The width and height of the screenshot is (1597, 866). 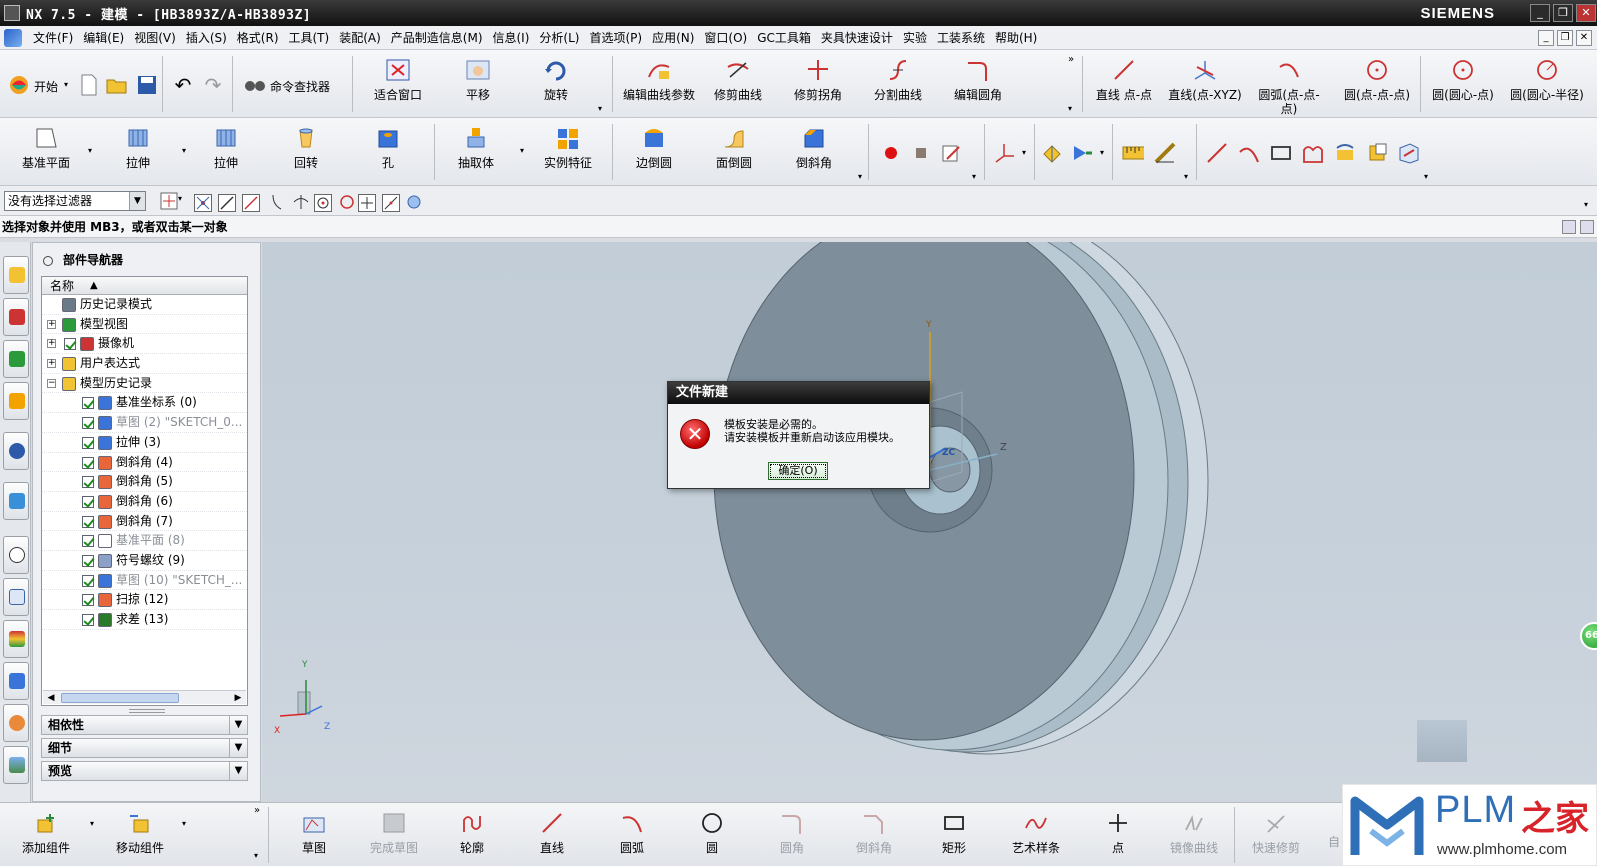 What do you see at coordinates (556, 80) in the screenshot?
I see `rotate-button: 旋转` at bounding box center [556, 80].